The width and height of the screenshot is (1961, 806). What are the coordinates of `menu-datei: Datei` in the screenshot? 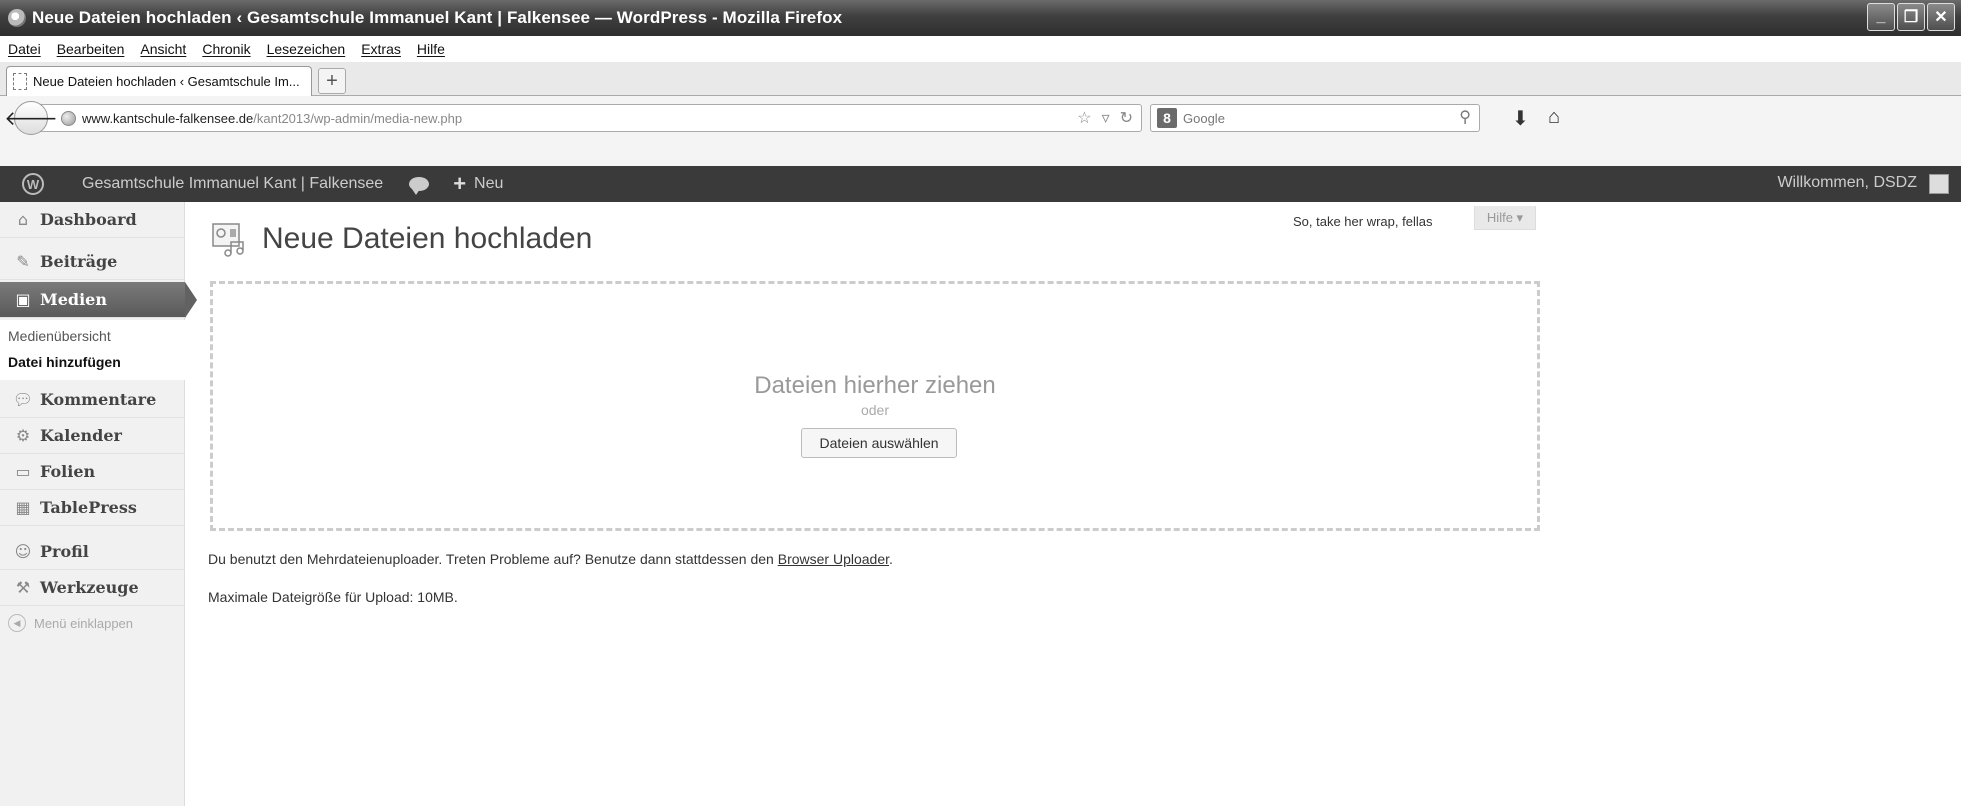 It's located at (24, 49).